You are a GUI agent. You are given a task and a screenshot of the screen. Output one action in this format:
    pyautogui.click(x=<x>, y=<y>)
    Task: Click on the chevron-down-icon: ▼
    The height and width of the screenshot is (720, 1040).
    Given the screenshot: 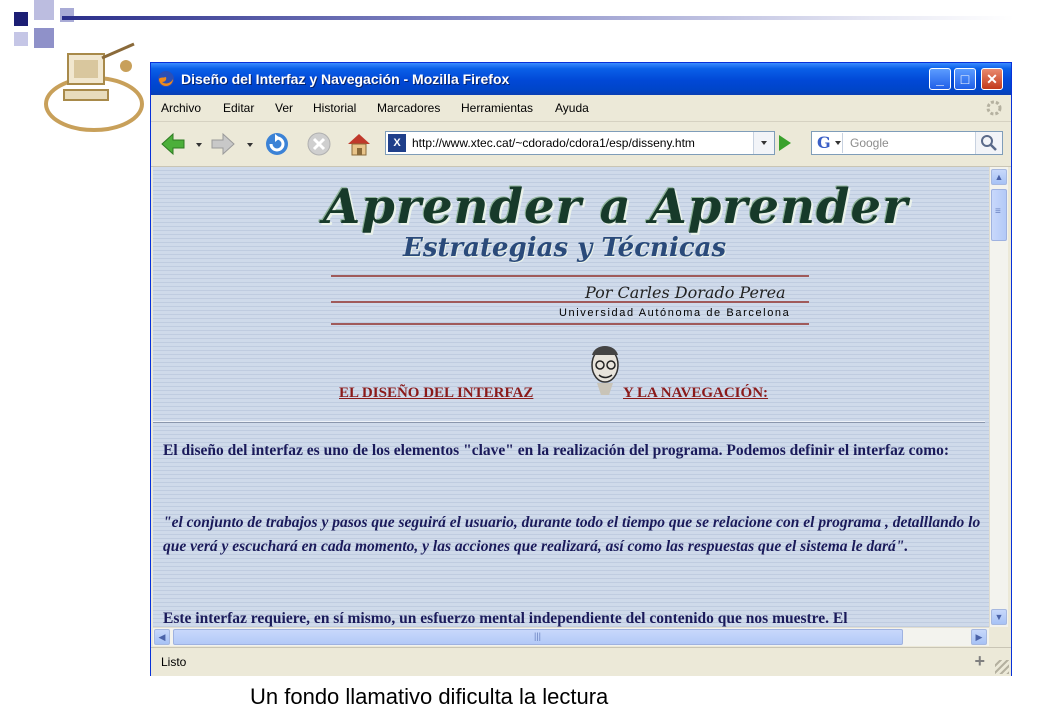 What is the action you would take?
    pyautogui.click(x=999, y=617)
    